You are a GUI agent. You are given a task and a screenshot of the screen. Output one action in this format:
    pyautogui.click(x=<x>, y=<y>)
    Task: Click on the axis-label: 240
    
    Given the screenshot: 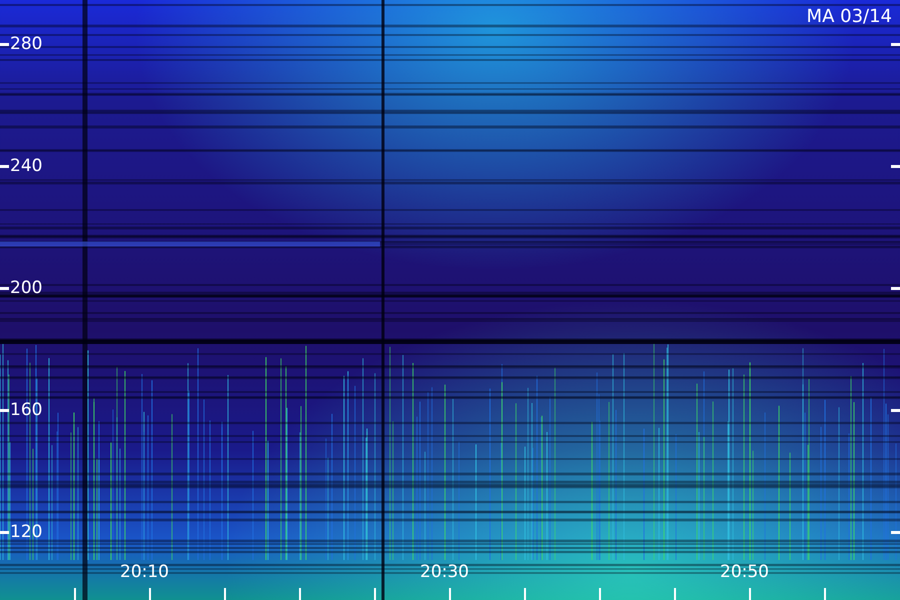 What is the action you would take?
    pyautogui.click(x=26, y=166)
    